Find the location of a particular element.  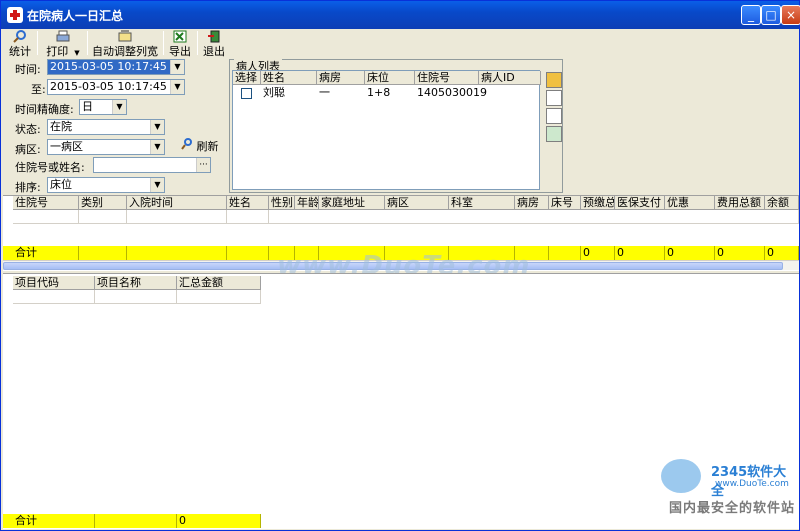

total-label: 合计 is located at coordinates (54, 521).